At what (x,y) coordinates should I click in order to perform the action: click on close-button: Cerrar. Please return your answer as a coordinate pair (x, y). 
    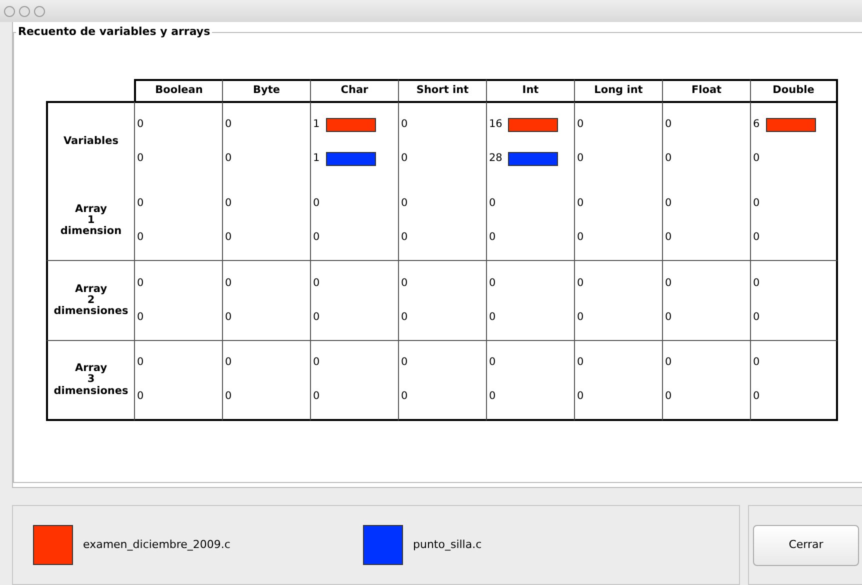
    Looking at the image, I should click on (806, 545).